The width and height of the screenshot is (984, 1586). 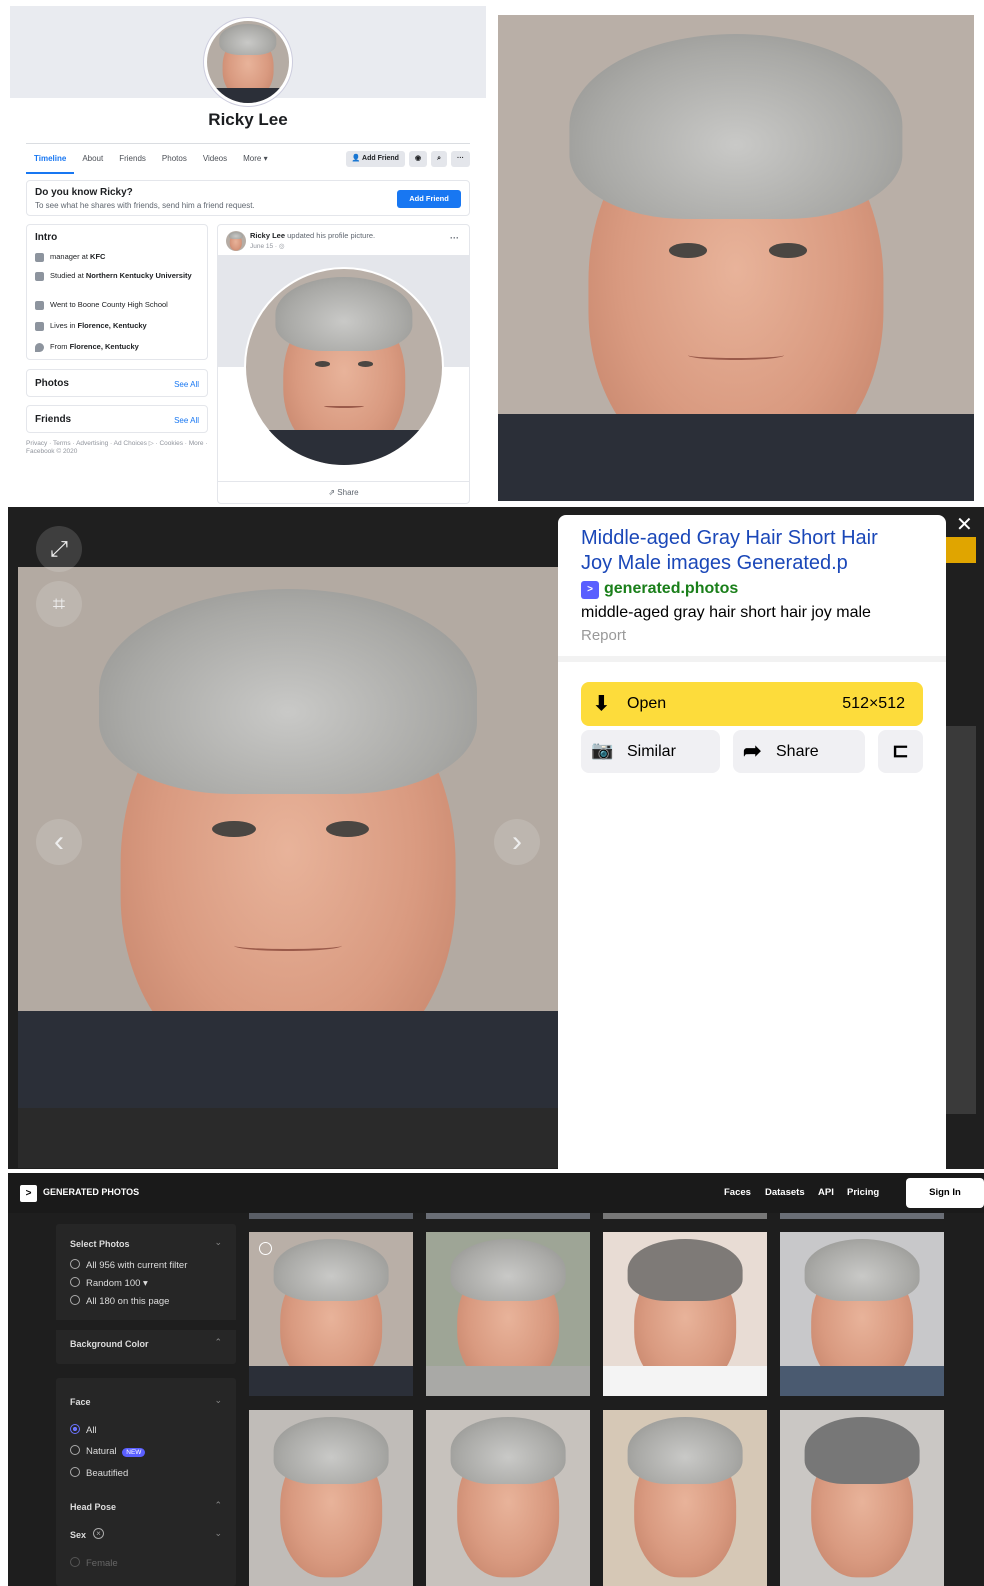 I want to click on tab-videos: Videos, so click(x=215, y=159).